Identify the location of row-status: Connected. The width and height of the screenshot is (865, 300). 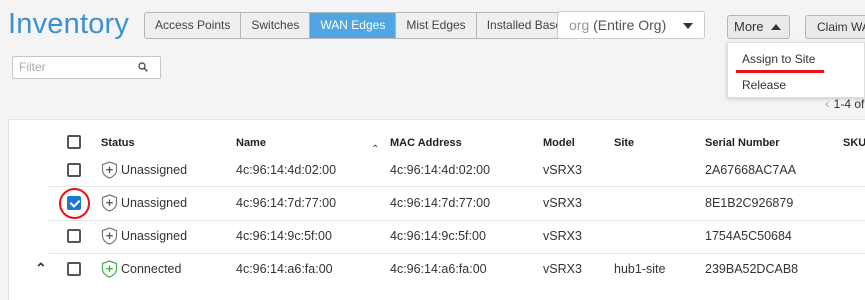
(151, 269).